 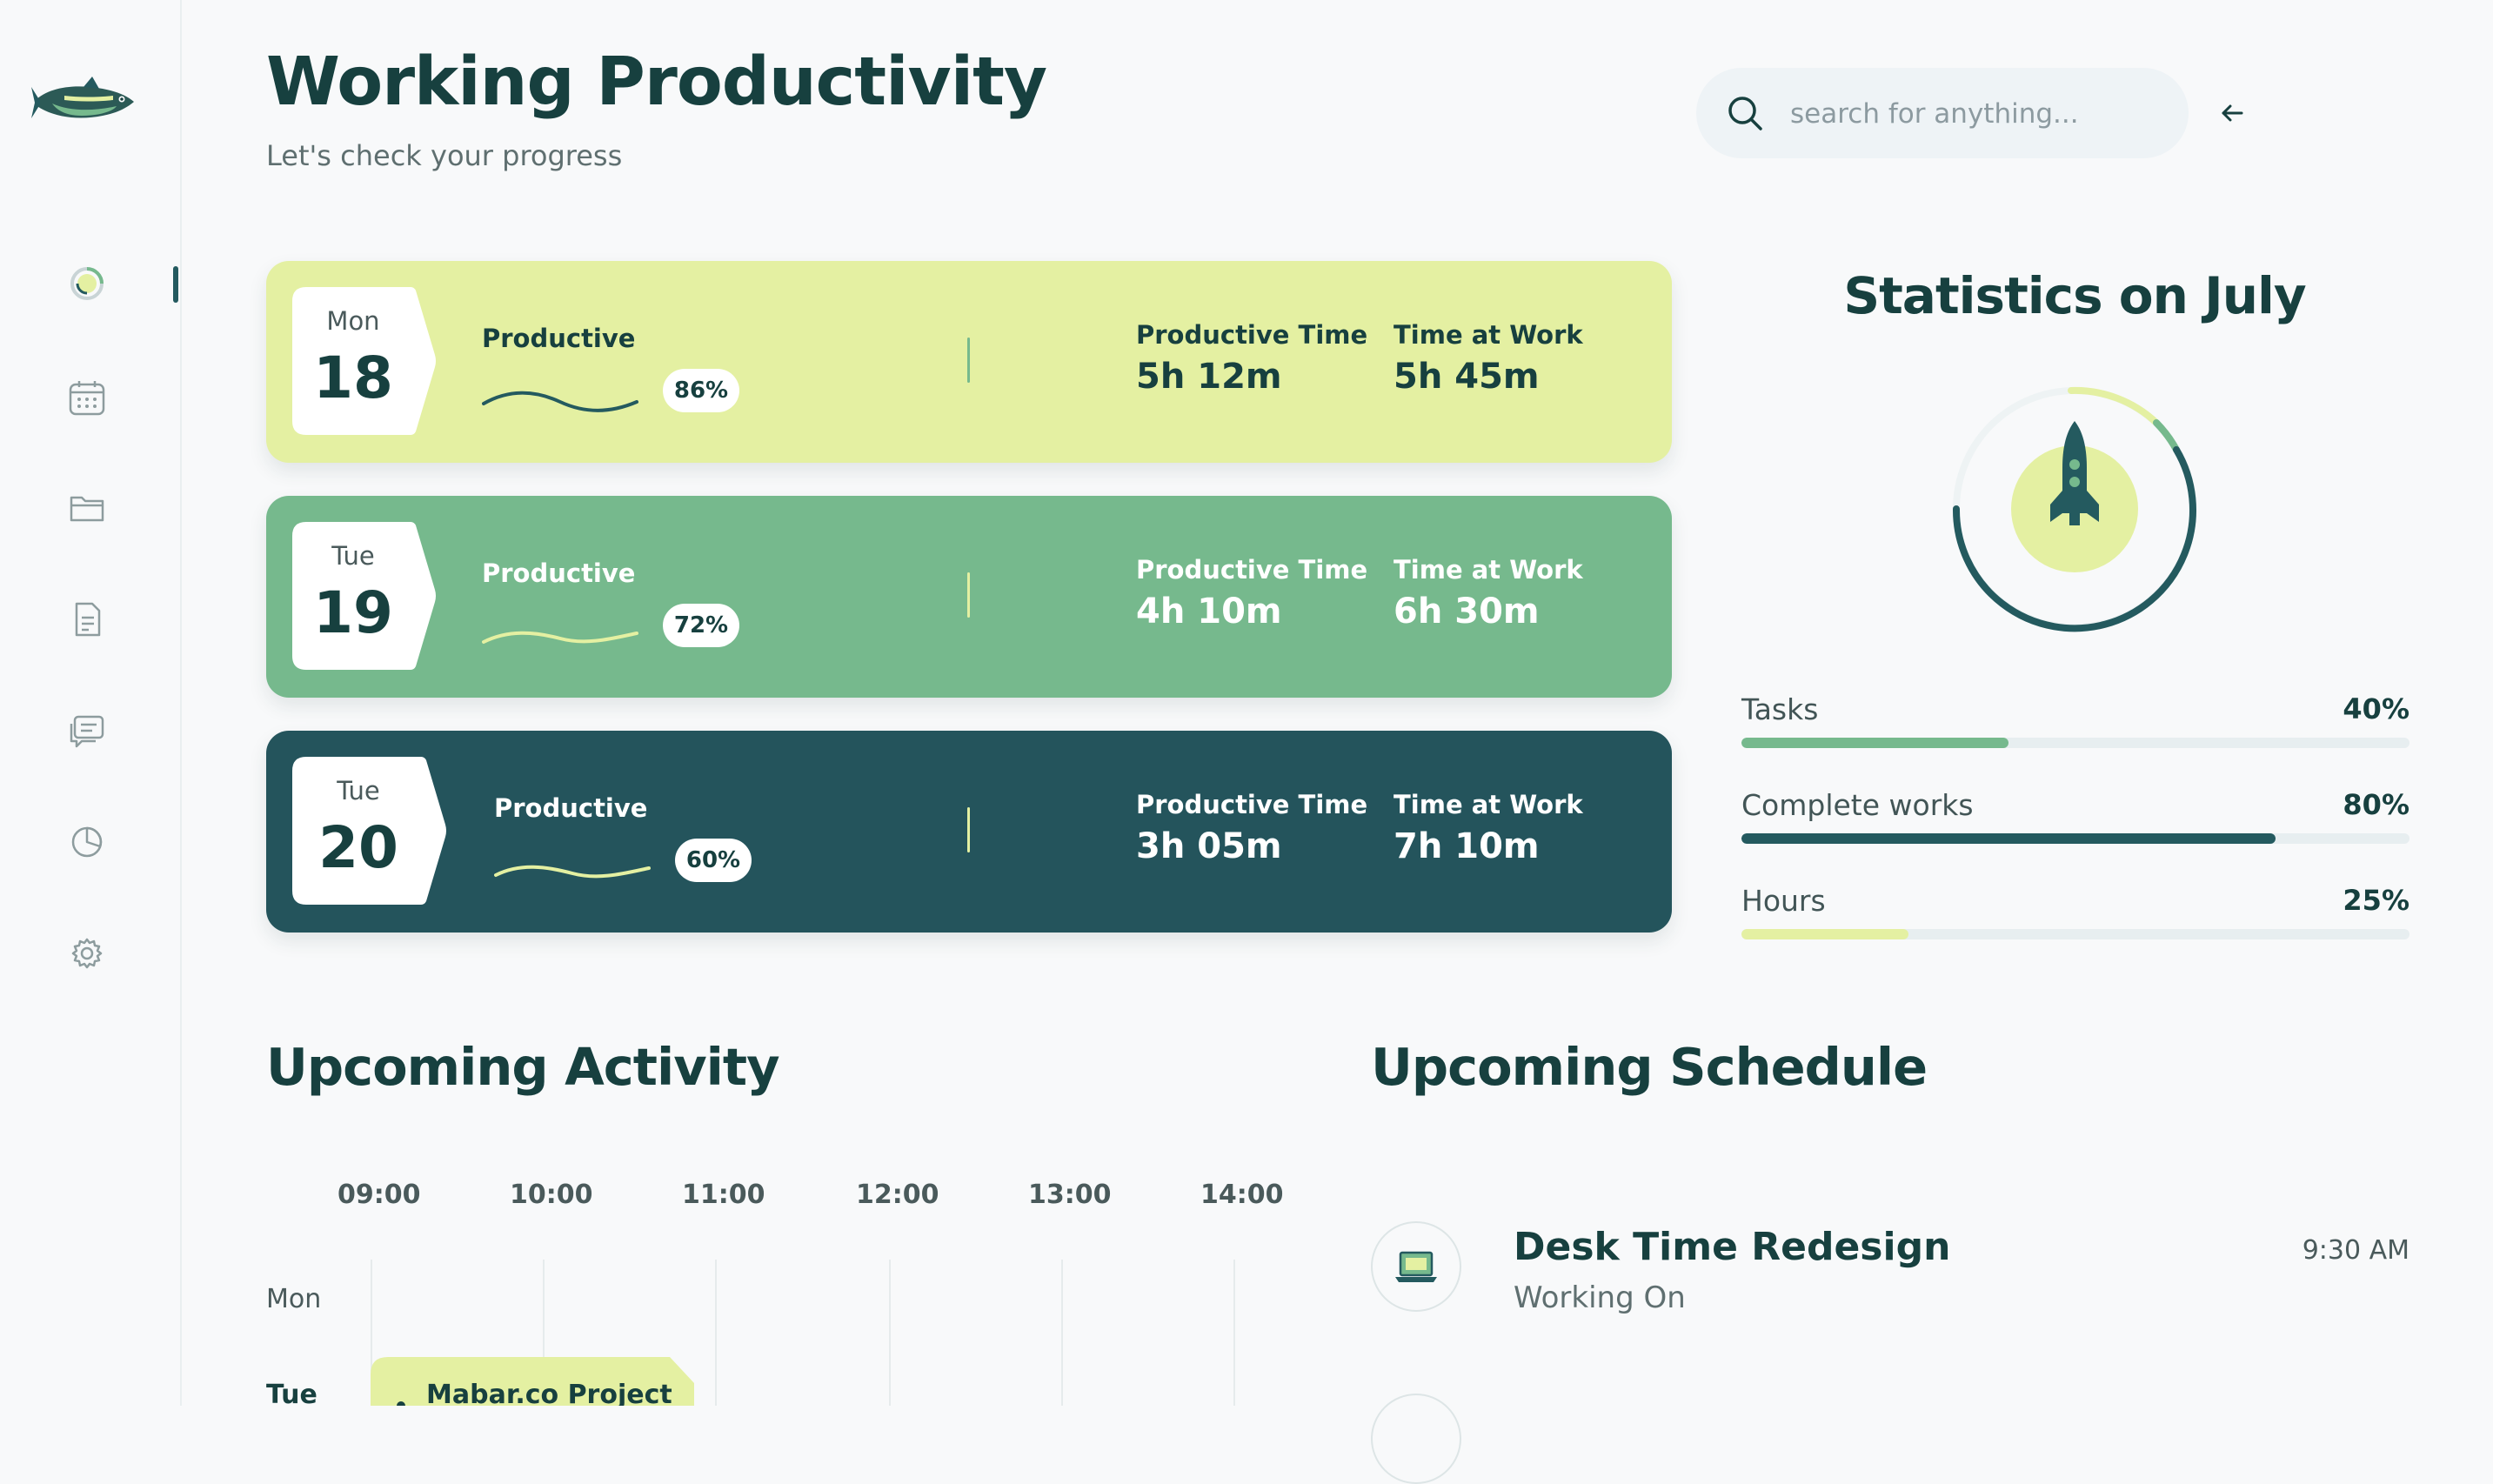 I want to click on schedule-title: Desk Time Redesign, so click(x=1732, y=1247).